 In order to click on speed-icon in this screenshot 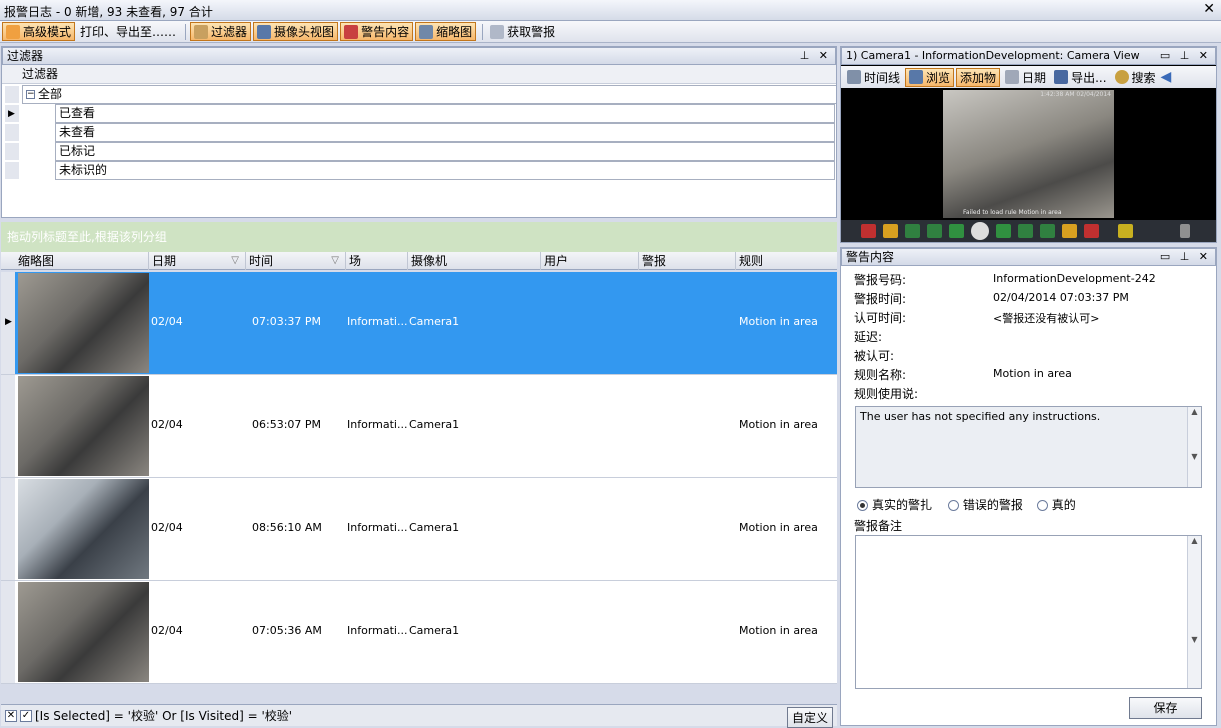, I will do `click(1125, 231)`.